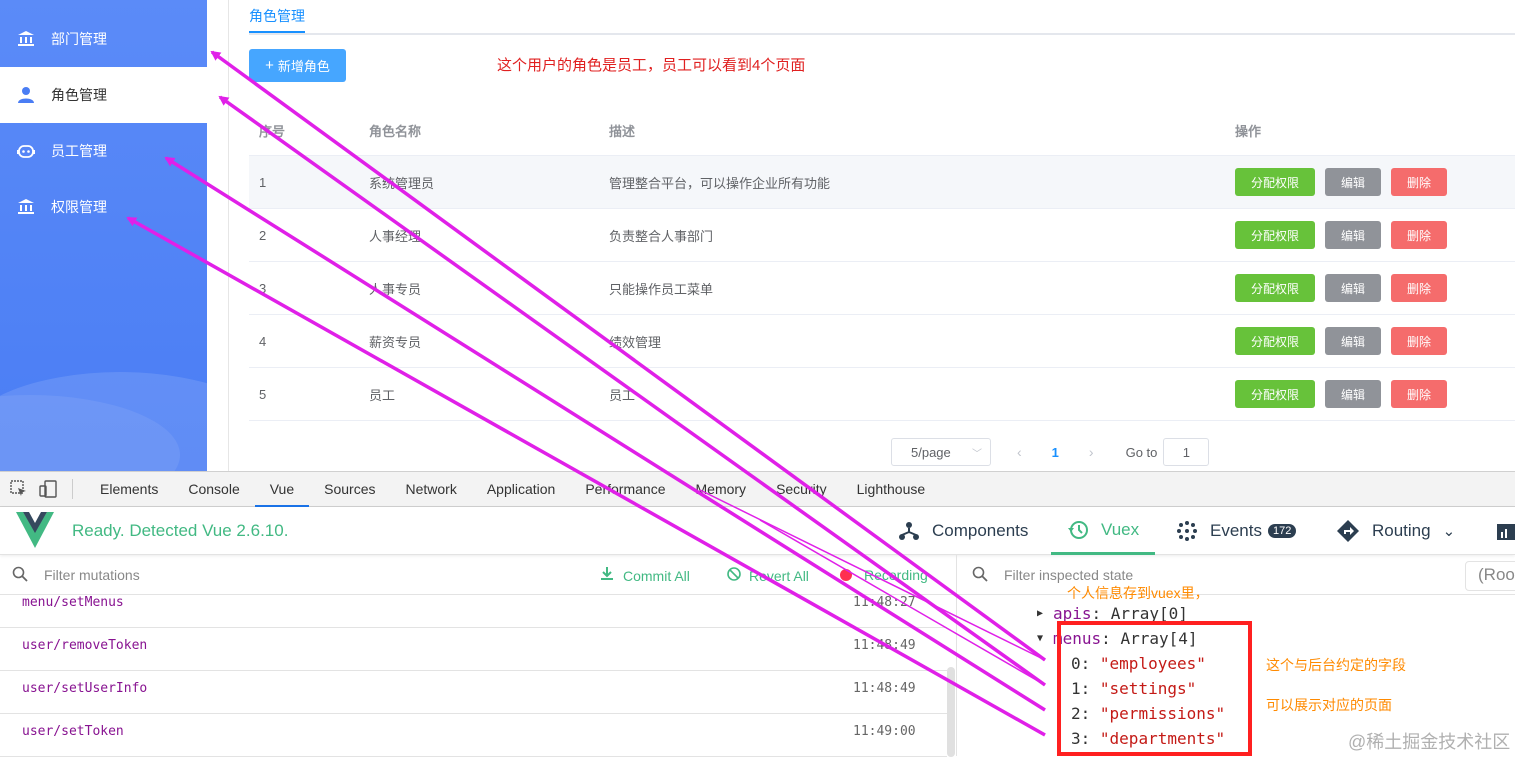  Describe the element at coordinates (801, 489) in the screenshot. I see `devtools-tab-security: Security` at that location.